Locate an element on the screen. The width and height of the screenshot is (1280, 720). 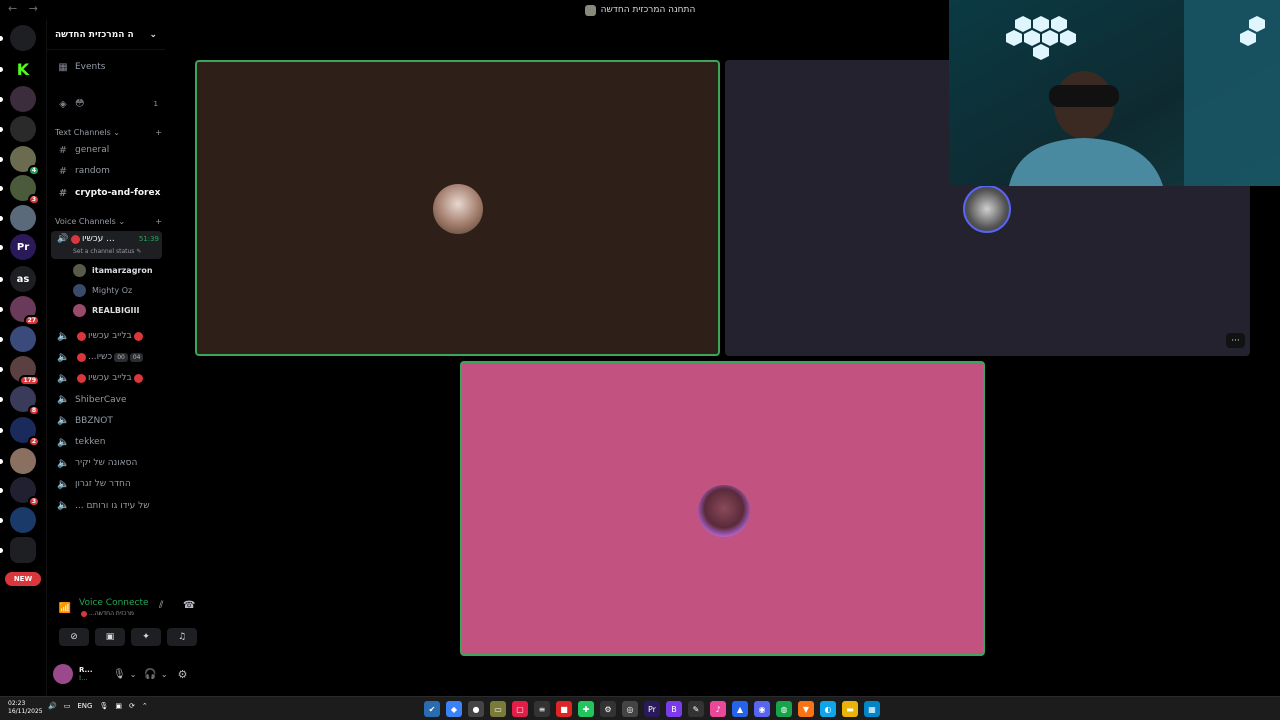
forward-arrow-icon: → is located at coordinates (35, 8).